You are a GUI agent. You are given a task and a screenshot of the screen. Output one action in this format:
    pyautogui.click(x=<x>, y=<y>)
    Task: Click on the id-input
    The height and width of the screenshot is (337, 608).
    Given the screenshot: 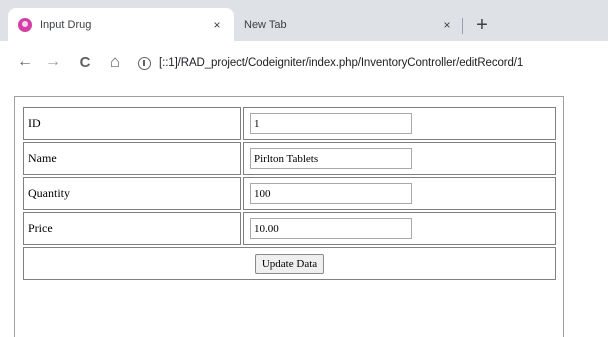 What is the action you would take?
    pyautogui.click(x=331, y=123)
    